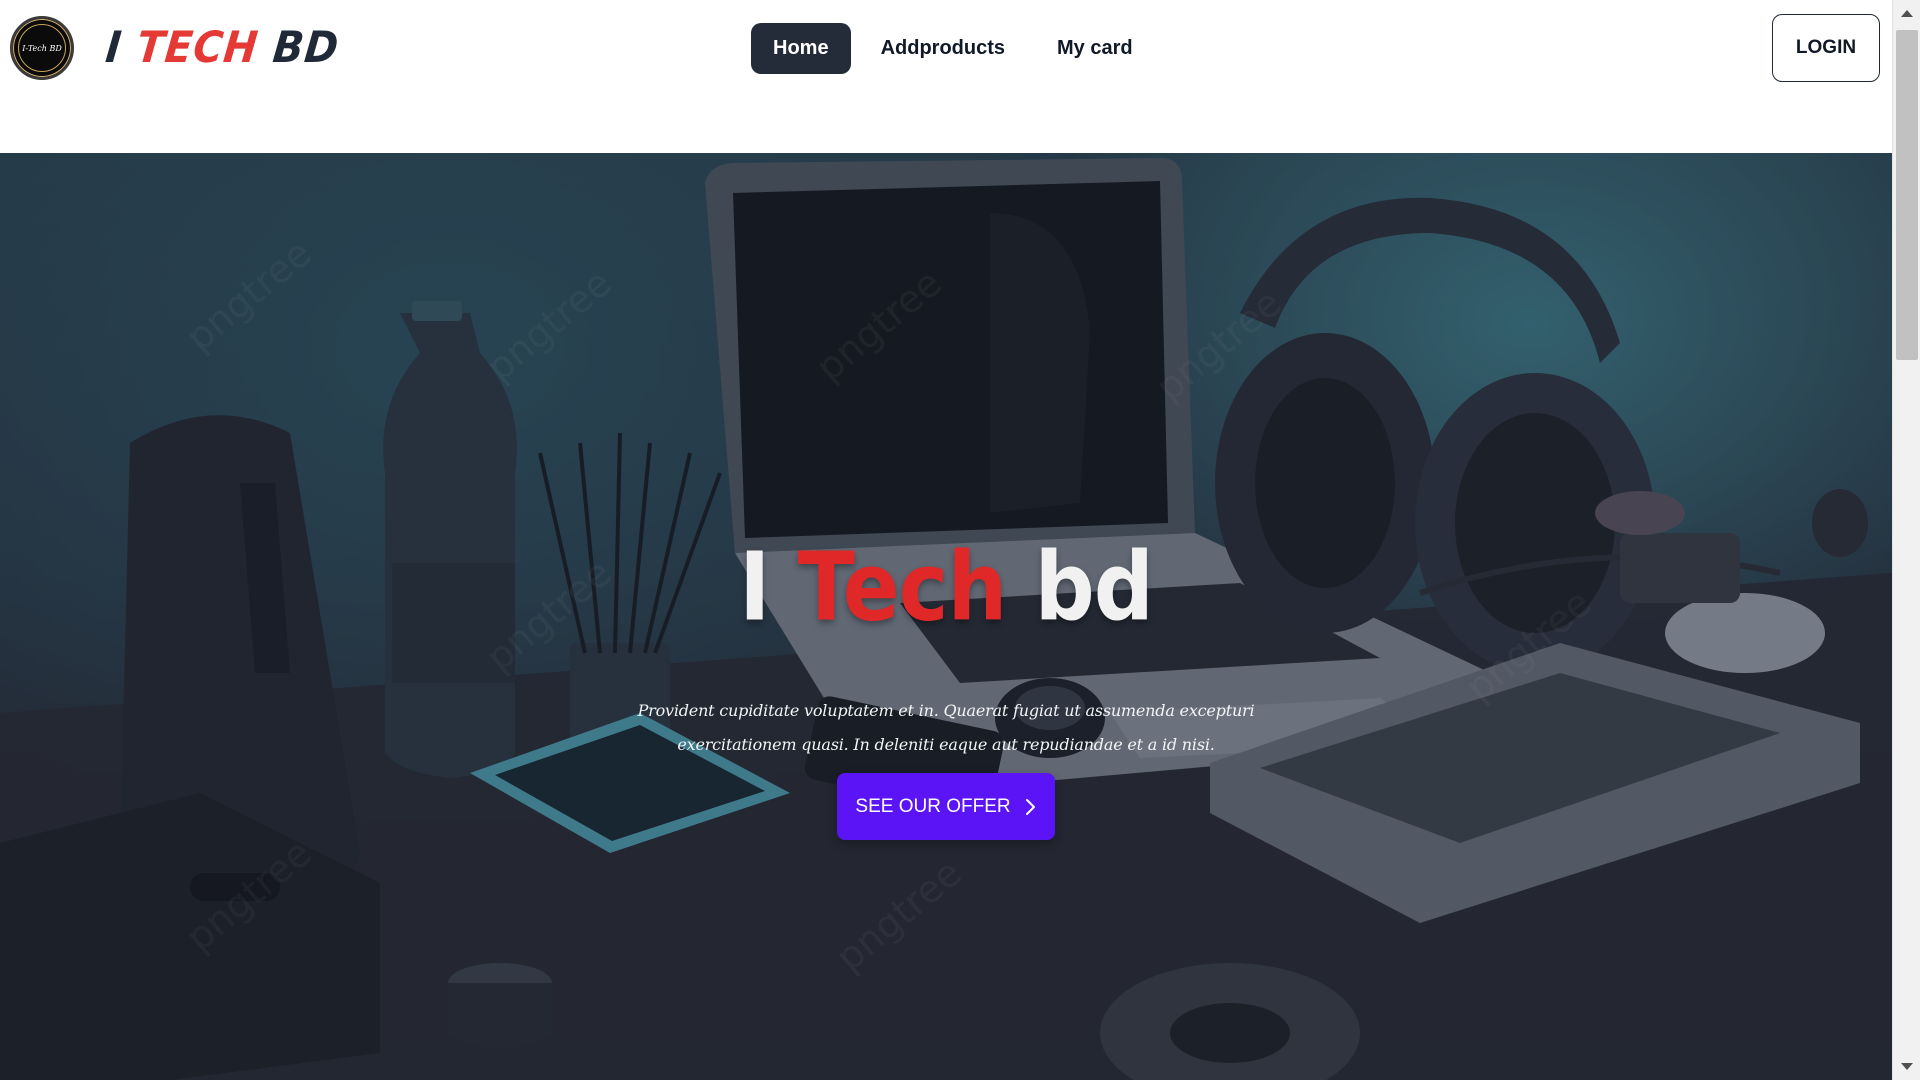 The height and width of the screenshot is (1080, 1920). I want to click on logo-text: I-Tech BD, so click(42, 48).